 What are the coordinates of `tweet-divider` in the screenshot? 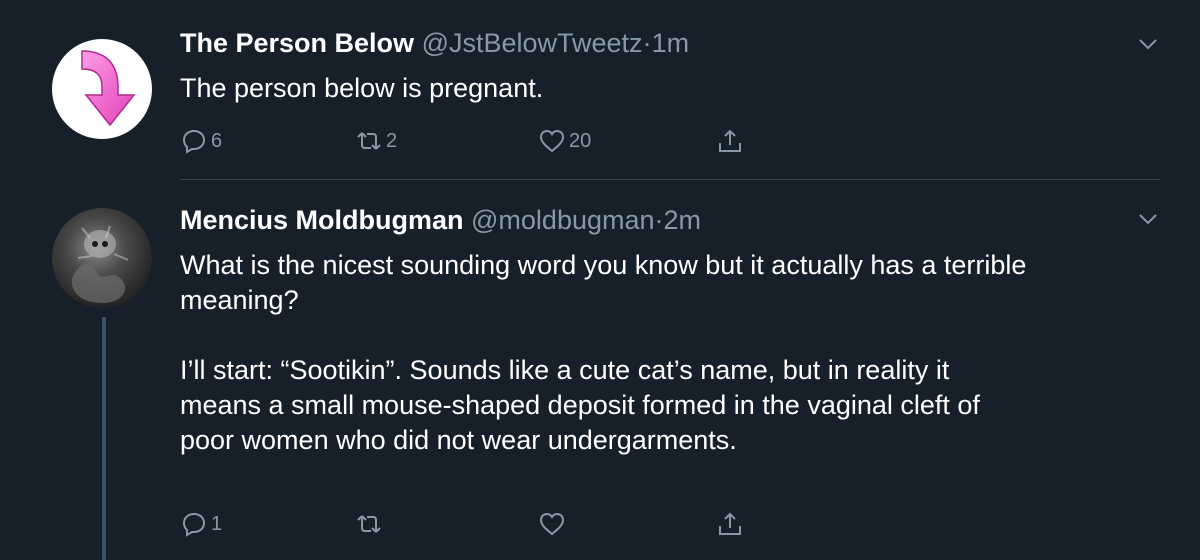 It's located at (670, 179).